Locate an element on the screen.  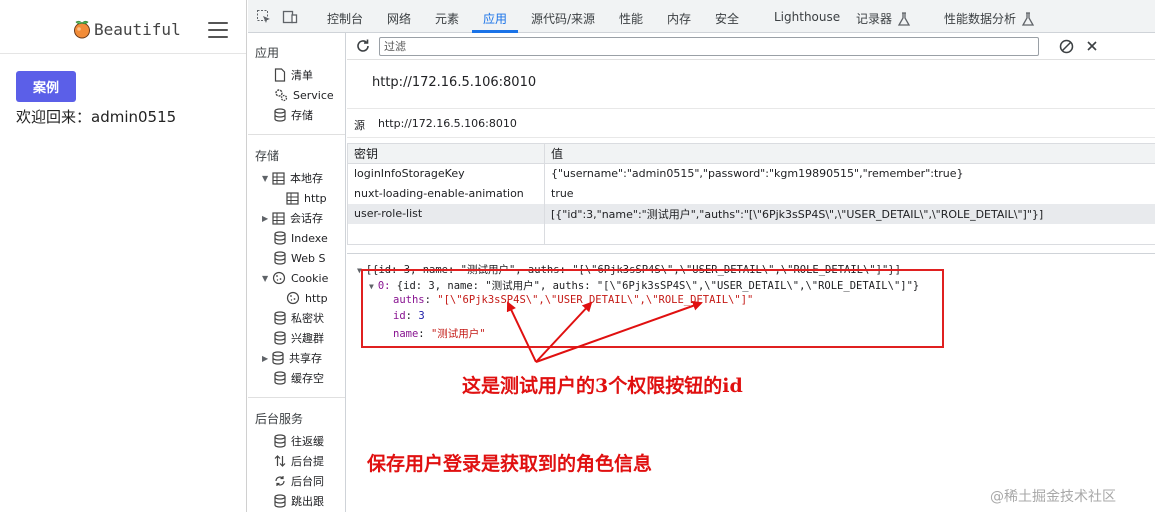
sidebar-item-background-fetch: 后台提 is located at coordinates (299, 461).